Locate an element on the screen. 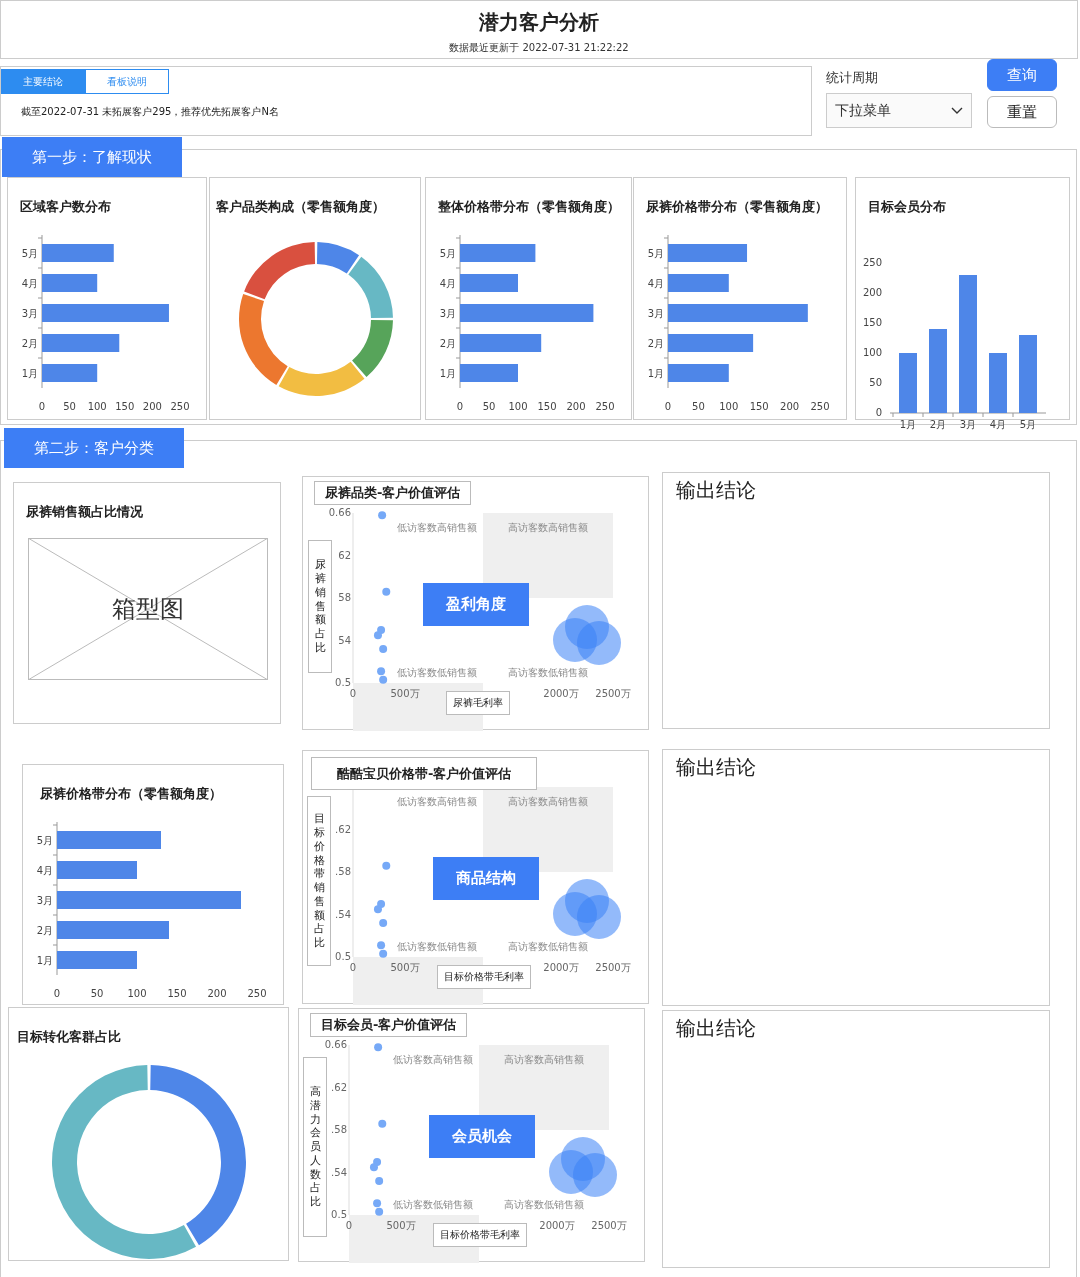  chart-title: 目标会员-客户价值评估 is located at coordinates (389, 1025).